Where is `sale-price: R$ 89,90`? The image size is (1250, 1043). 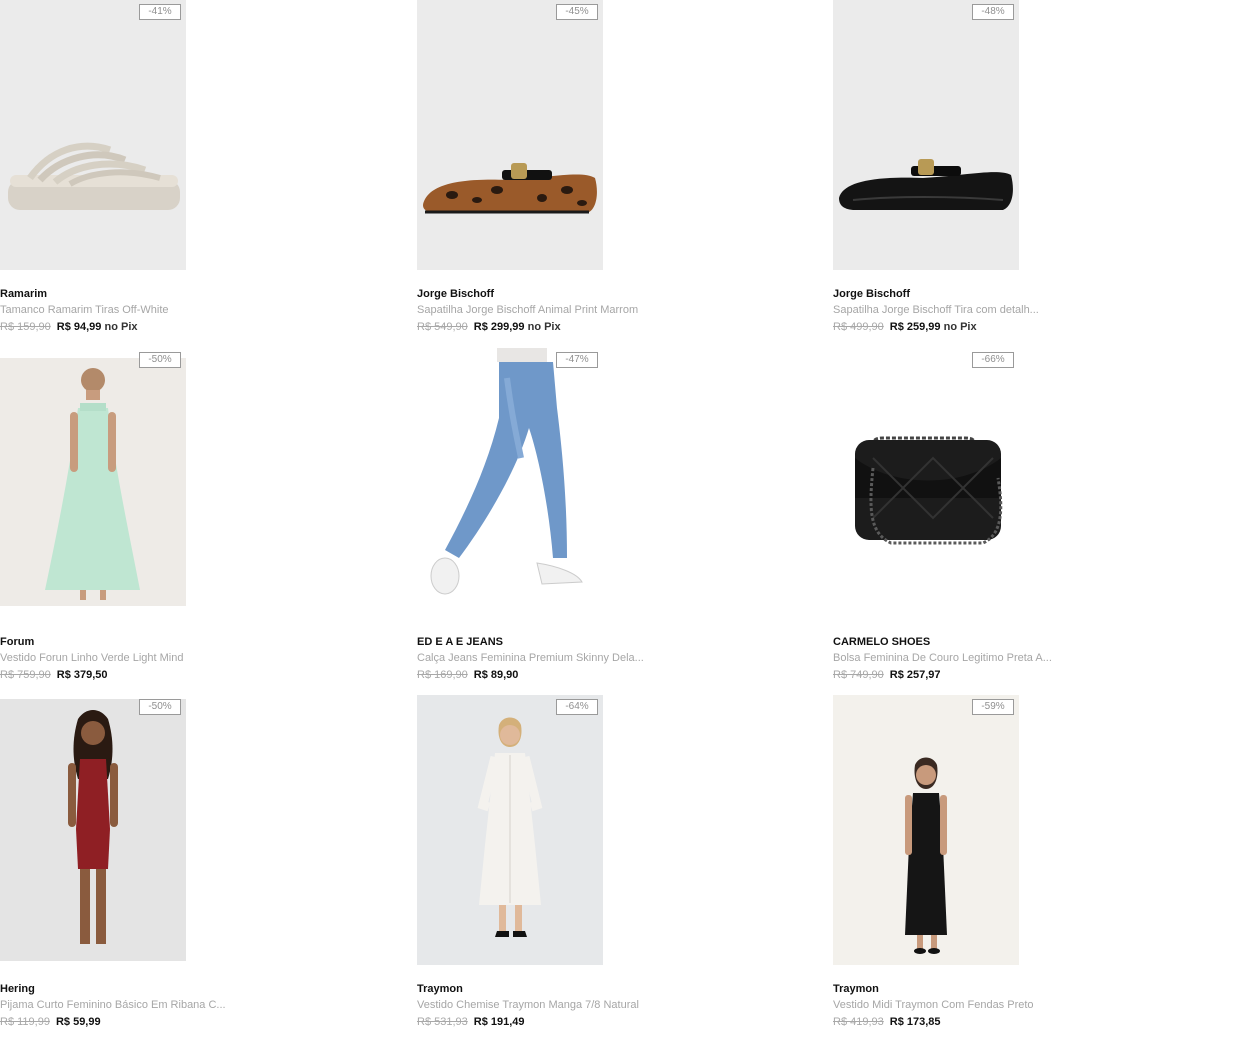 sale-price: R$ 89,90 is located at coordinates (496, 675).